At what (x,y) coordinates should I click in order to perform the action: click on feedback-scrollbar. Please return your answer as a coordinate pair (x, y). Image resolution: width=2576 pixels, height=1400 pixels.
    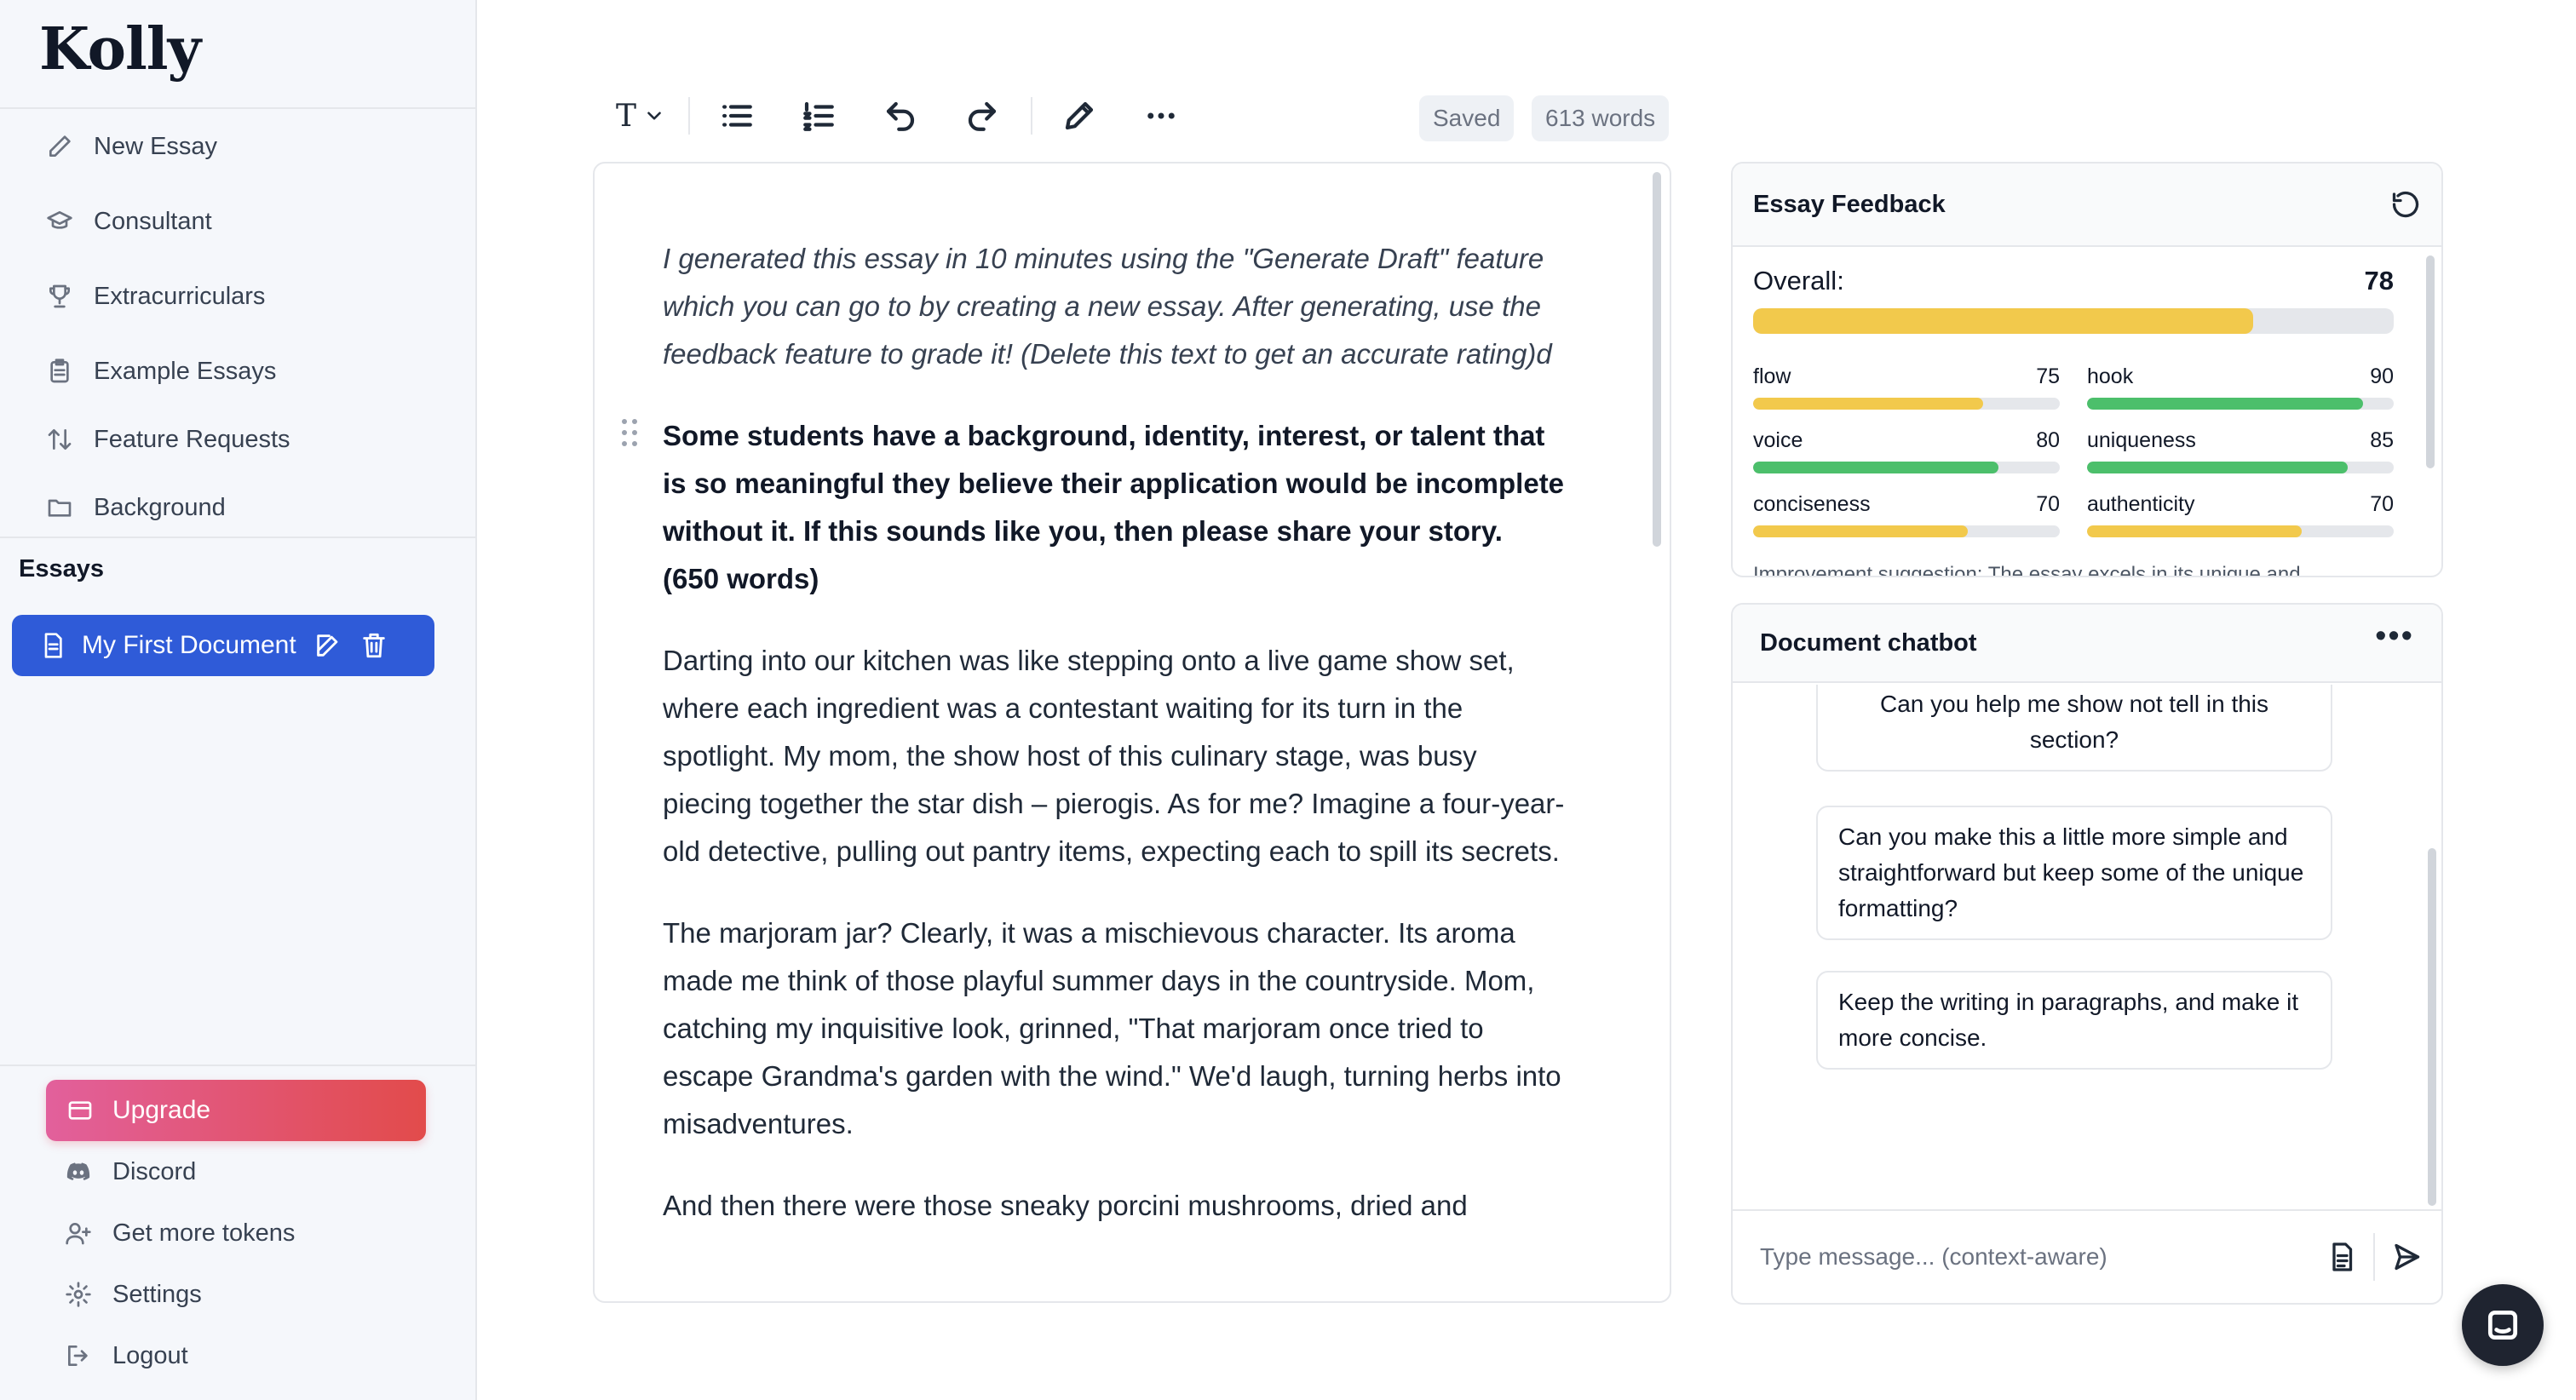
    Looking at the image, I should click on (2431, 415).